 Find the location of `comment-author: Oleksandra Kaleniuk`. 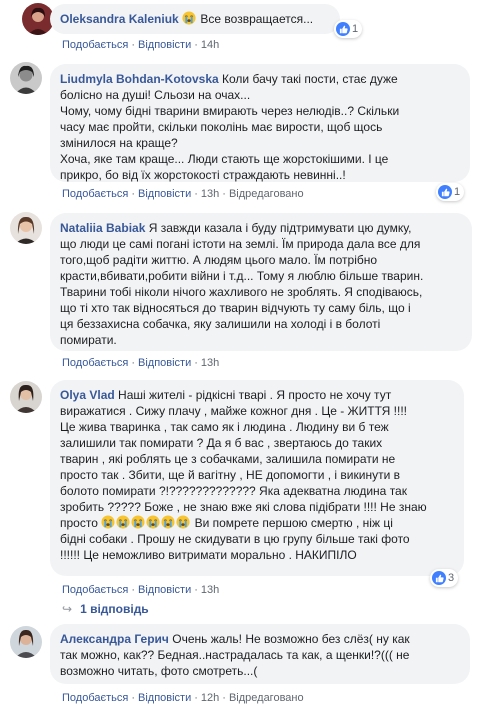

comment-author: Oleksandra Kaleniuk is located at coordinates (119, 19).